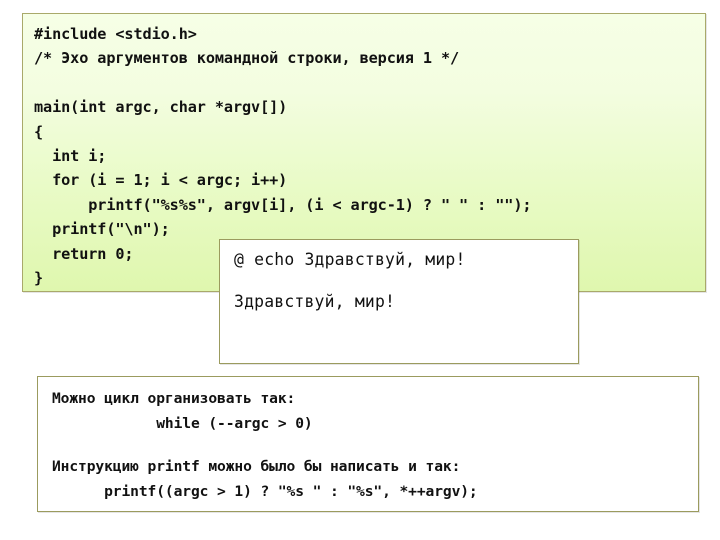 Image resolution: width=720 pixels, height=540 pixels. I want to click on output-command-line: @ echo Здравствуй, мир!, so click(350, 259).